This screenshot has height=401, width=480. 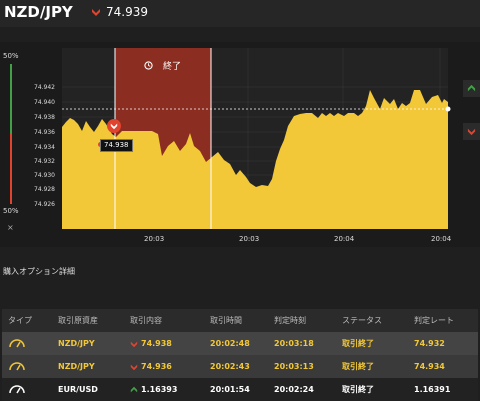 I want to click on y-tick: 74.928, so click(x=44, y=189).